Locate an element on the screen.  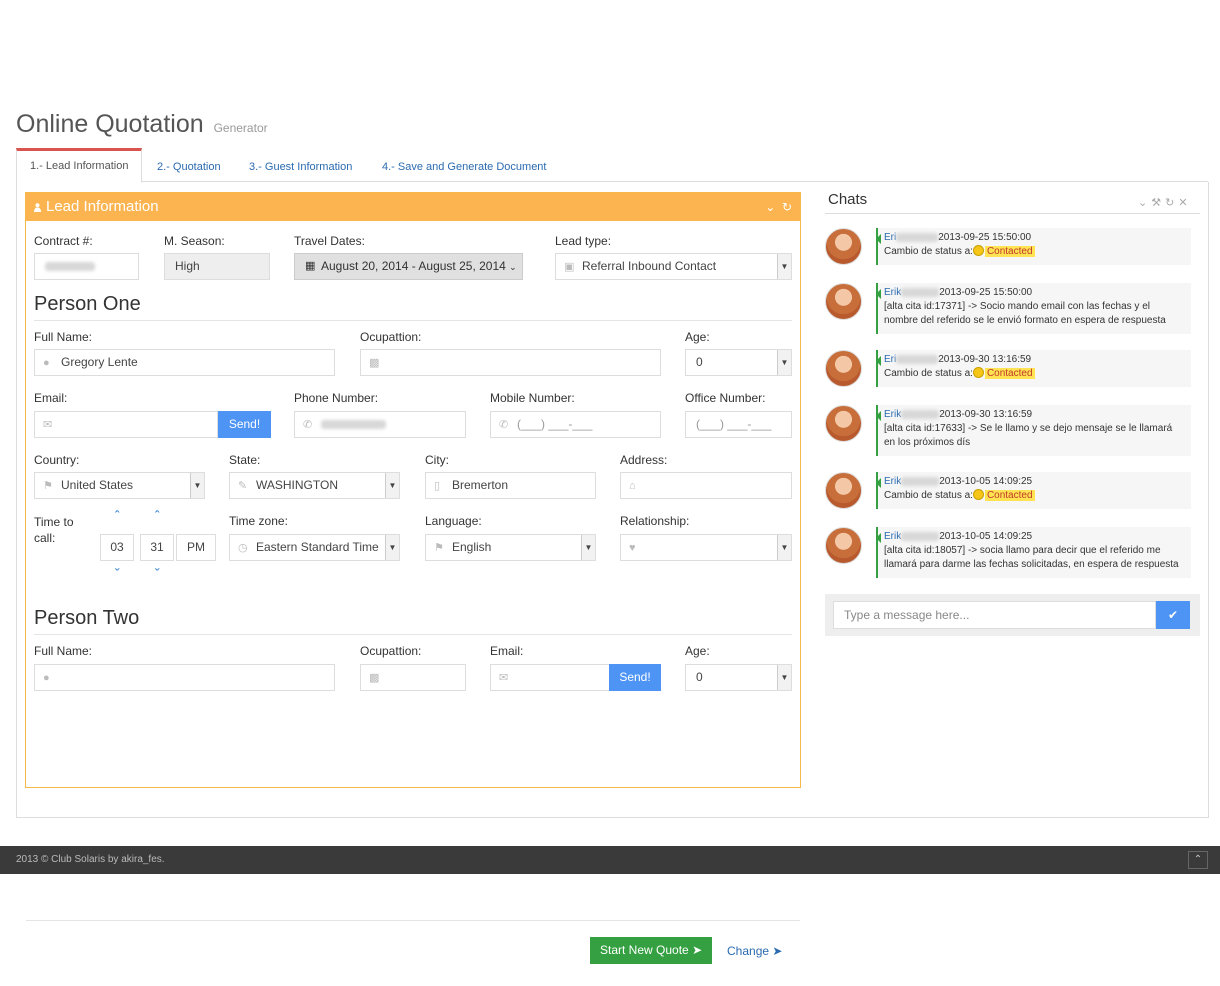
calendar-icon: ▦ is located at coordinates (310, 266).